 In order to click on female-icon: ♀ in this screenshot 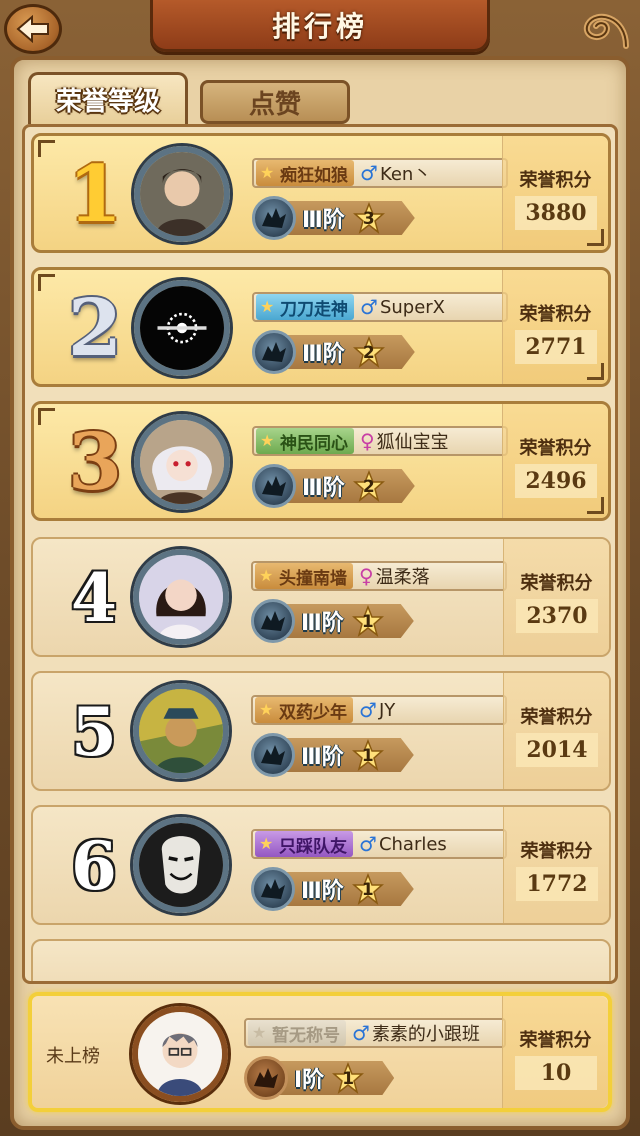, I will do `click(366, 576)`.